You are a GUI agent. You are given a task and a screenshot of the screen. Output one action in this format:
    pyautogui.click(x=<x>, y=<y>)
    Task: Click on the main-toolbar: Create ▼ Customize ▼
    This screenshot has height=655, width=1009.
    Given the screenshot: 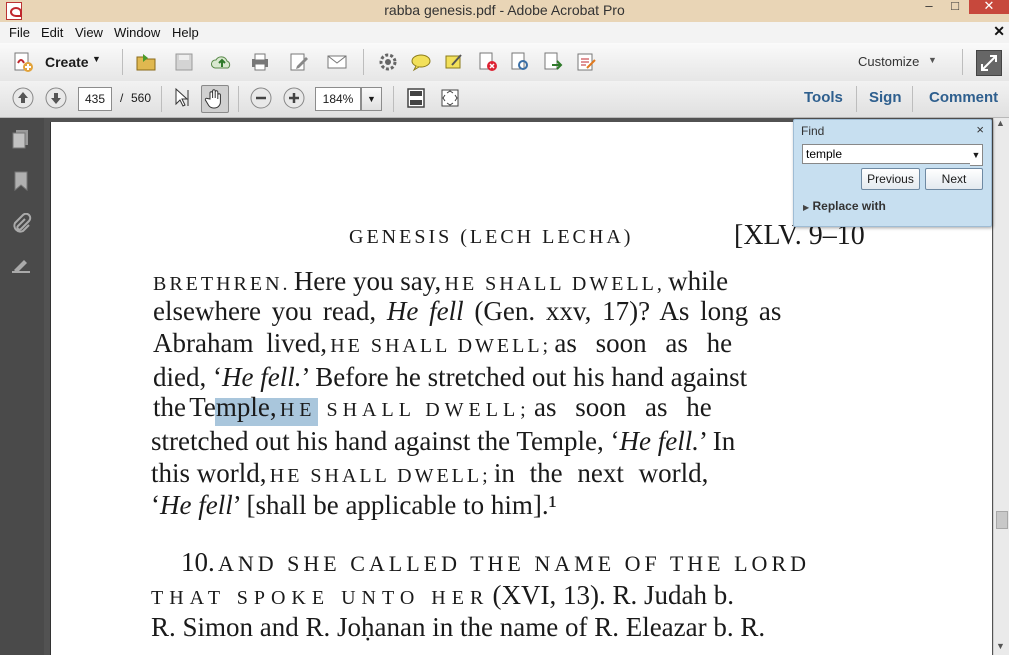 What is the action you would take?
    pyautogui.click(x=504, y=62)
    